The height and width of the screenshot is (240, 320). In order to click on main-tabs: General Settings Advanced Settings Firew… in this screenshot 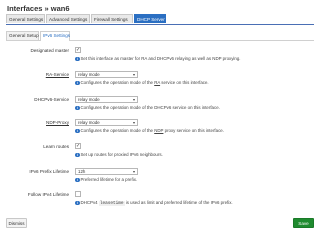, I will do `click(160, 19)`.